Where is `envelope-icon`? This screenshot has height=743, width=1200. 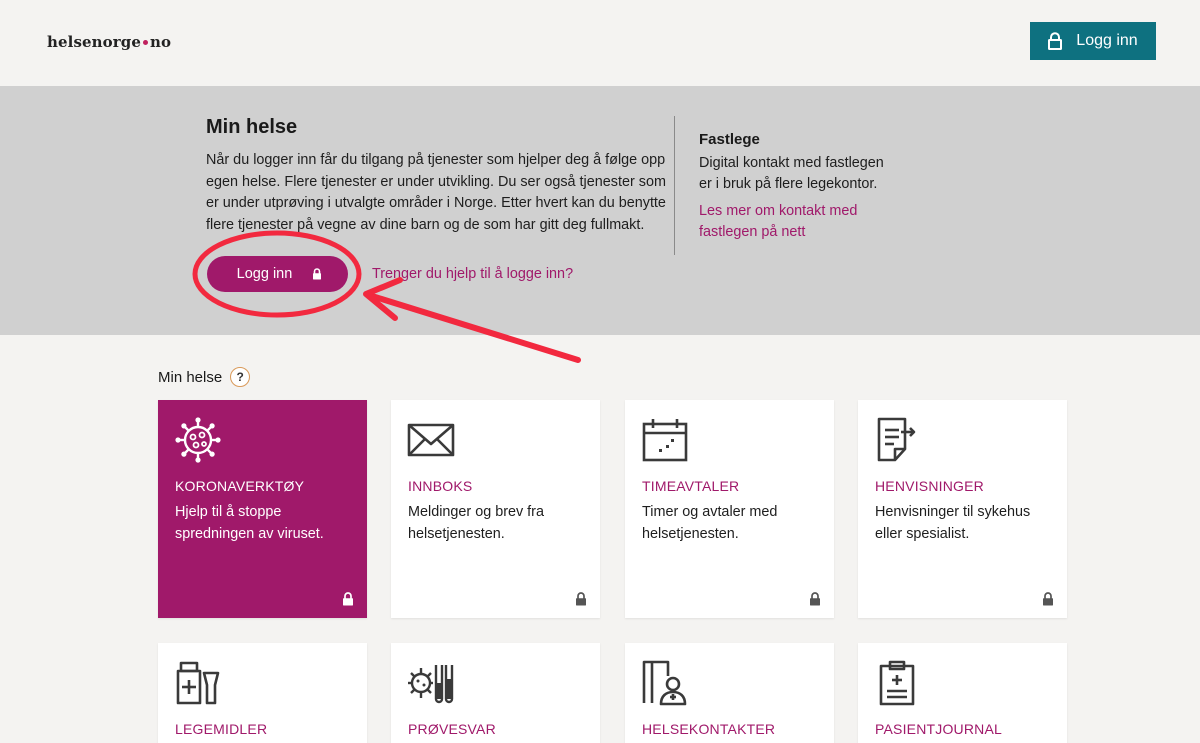
envelope-icon is located at coordinates (431, 440).